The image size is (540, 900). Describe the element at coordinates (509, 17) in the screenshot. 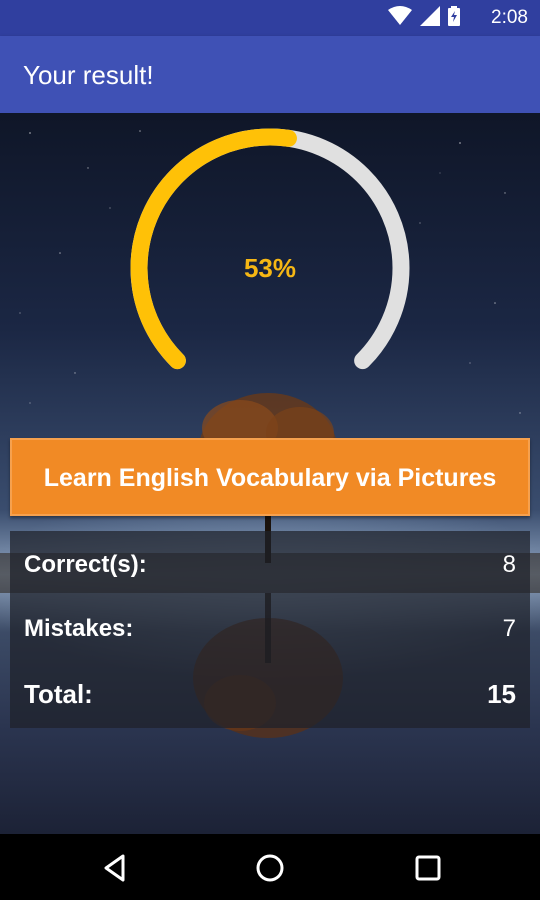

I see `status-time: 2:08` at that location.